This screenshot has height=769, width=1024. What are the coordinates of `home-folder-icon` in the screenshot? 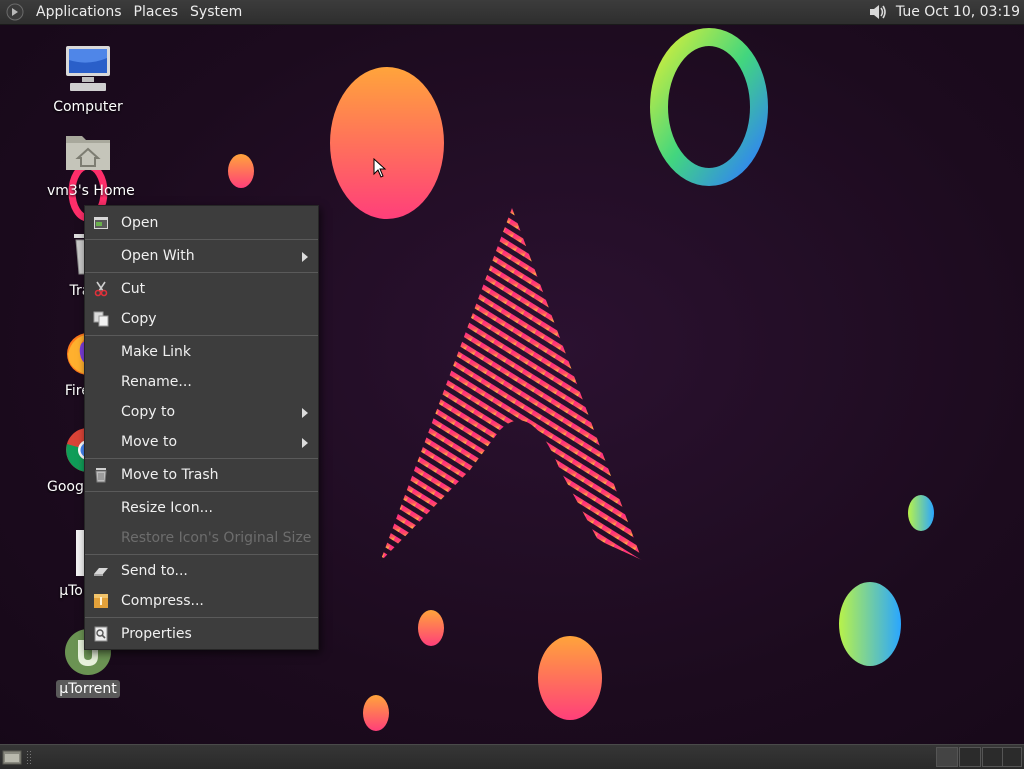 It's located at (88, 153).